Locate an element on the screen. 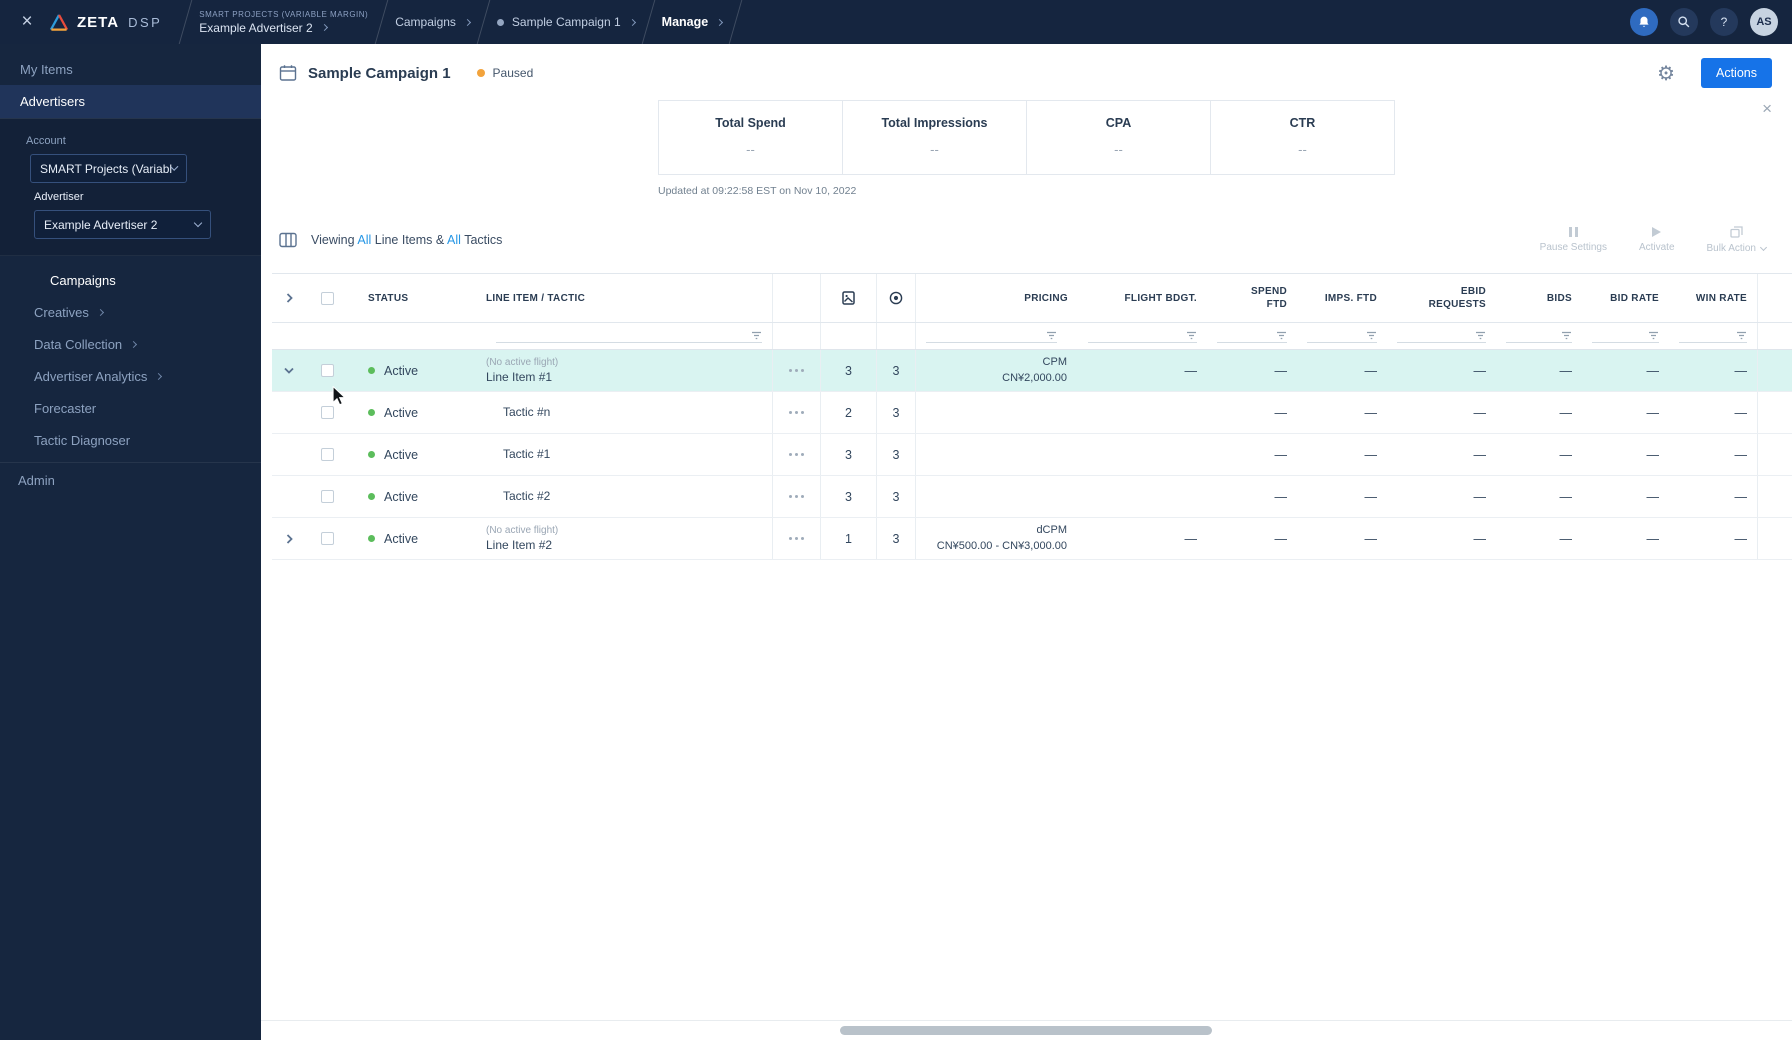  filter-flight-budget-input is located at coordinates (1142, 337).